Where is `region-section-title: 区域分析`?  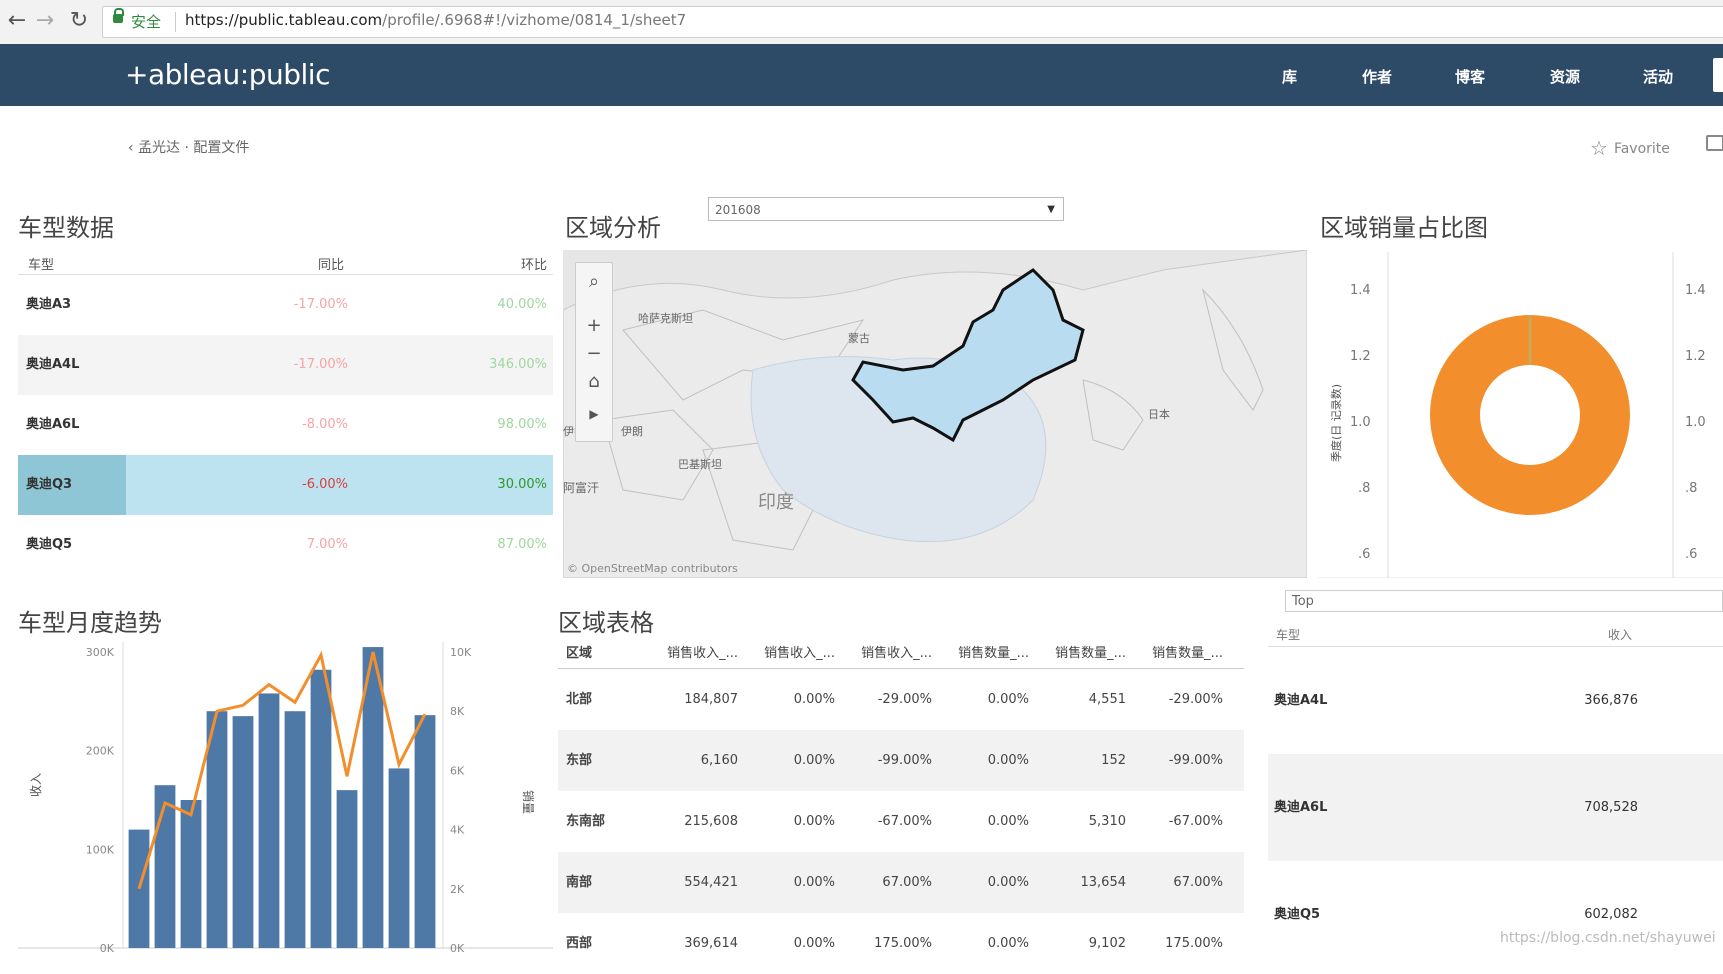 region-section-title: 区域分析 is located at coordinates (613, 228).